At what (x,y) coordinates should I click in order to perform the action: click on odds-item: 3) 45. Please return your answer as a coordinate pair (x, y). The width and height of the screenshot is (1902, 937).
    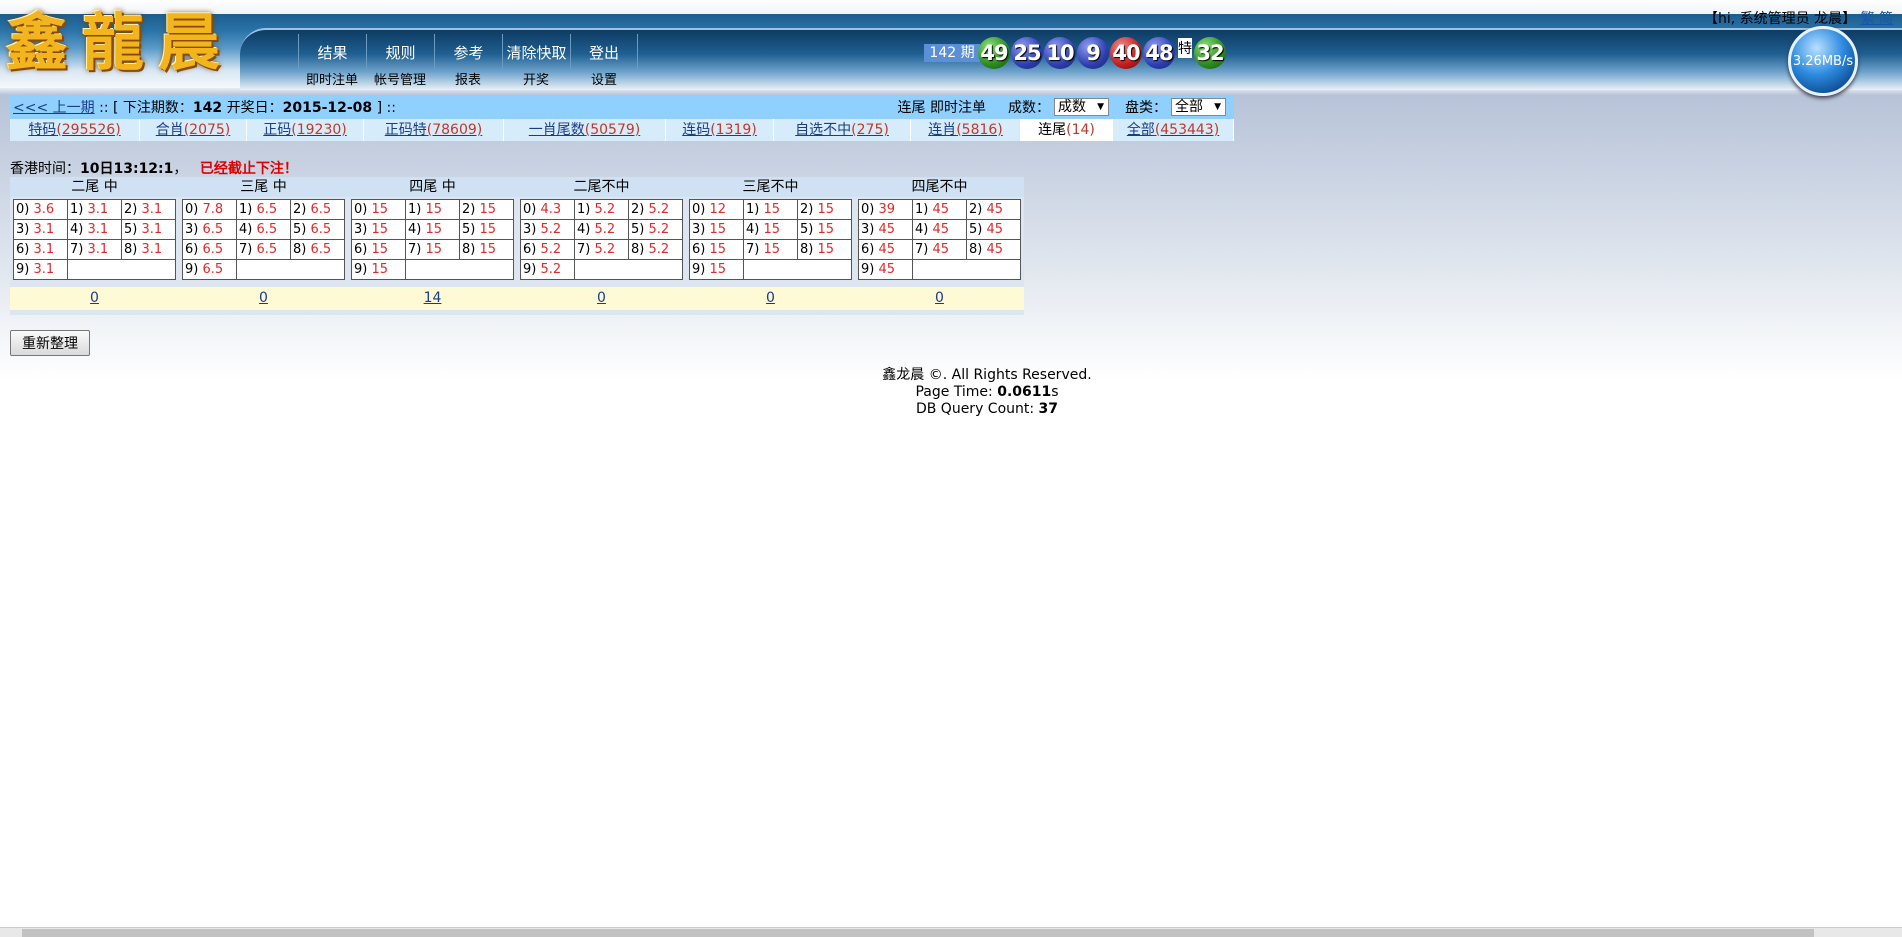
    Looking at the image, I should click on (885, 229).